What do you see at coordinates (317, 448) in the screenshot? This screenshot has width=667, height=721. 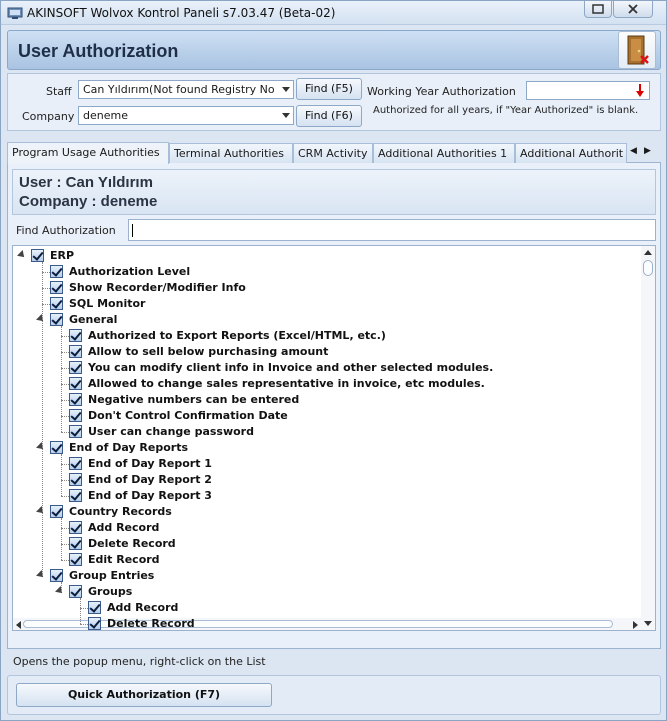 I see `tree-node: End of Day Reports` at bounding box center [317, 448].